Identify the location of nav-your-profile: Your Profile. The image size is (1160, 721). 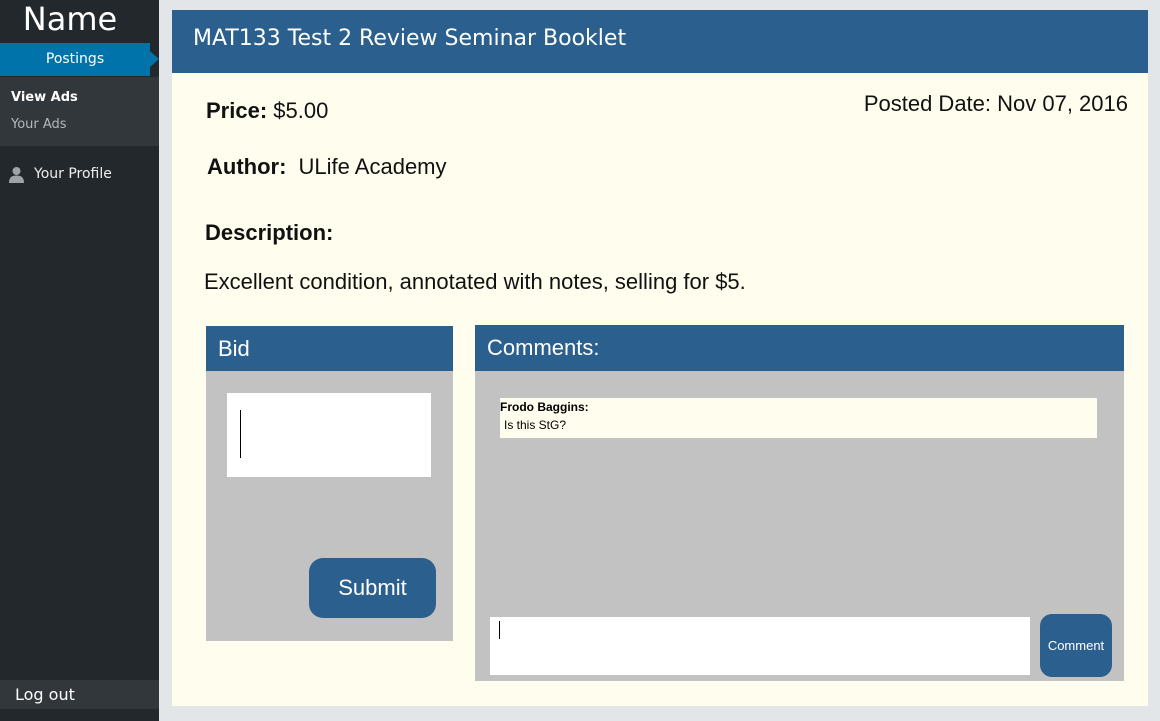
(60, 174).